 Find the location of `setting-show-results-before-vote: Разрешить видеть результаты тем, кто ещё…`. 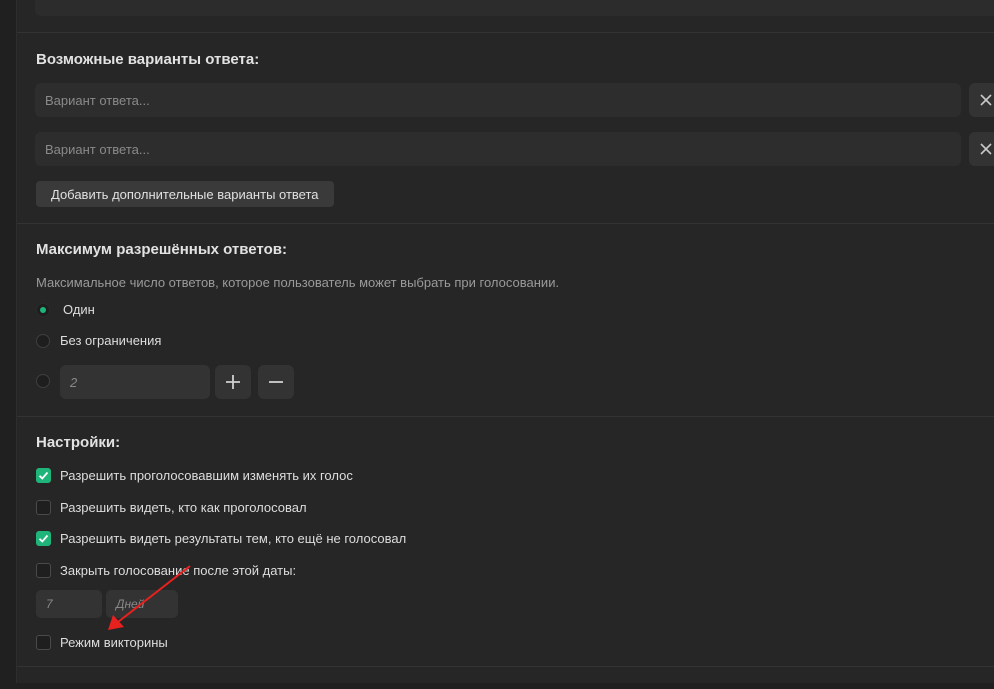

setting-show-results-before-vote: Разрешить видеть результаты тем, кто ещё… is located at coordinates (221, 538).